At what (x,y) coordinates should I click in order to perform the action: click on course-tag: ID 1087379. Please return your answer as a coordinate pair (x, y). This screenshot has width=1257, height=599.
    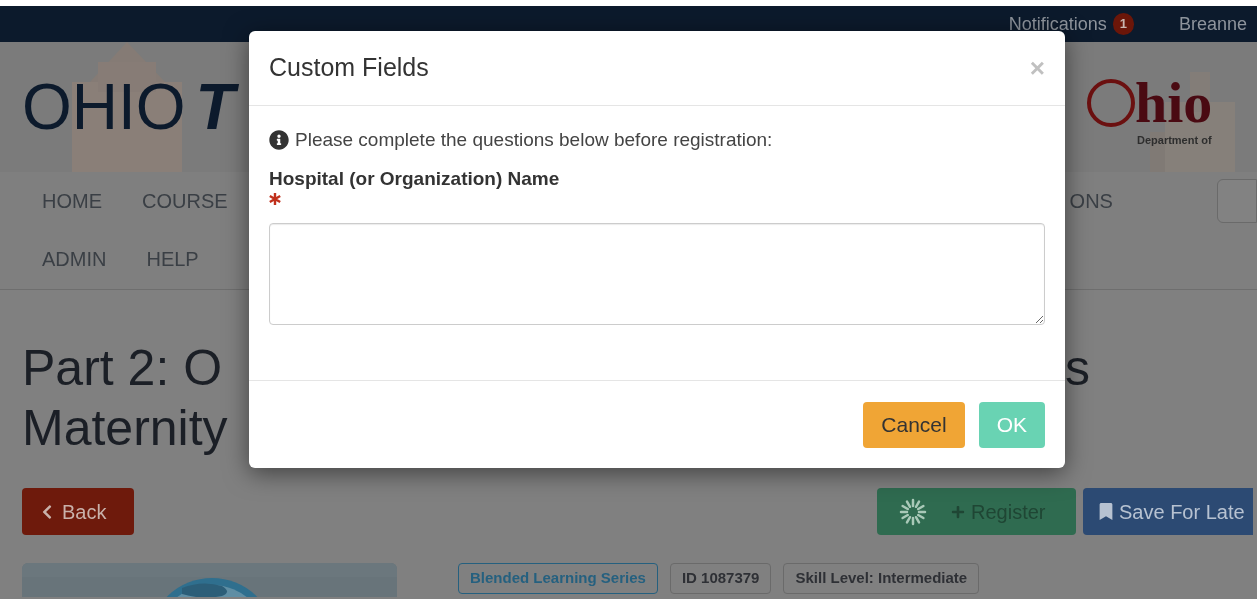
    Looking at the image, I should click on (720, 578).